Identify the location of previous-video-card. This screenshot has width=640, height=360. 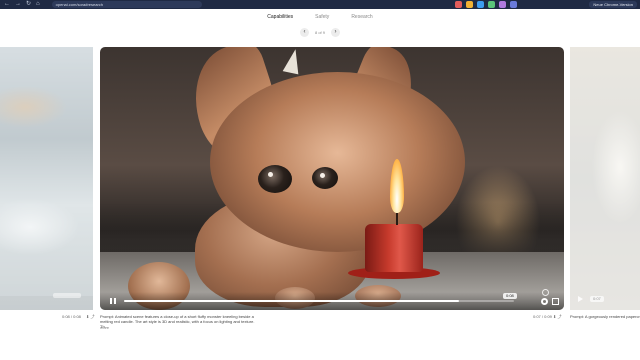
(46, 178).